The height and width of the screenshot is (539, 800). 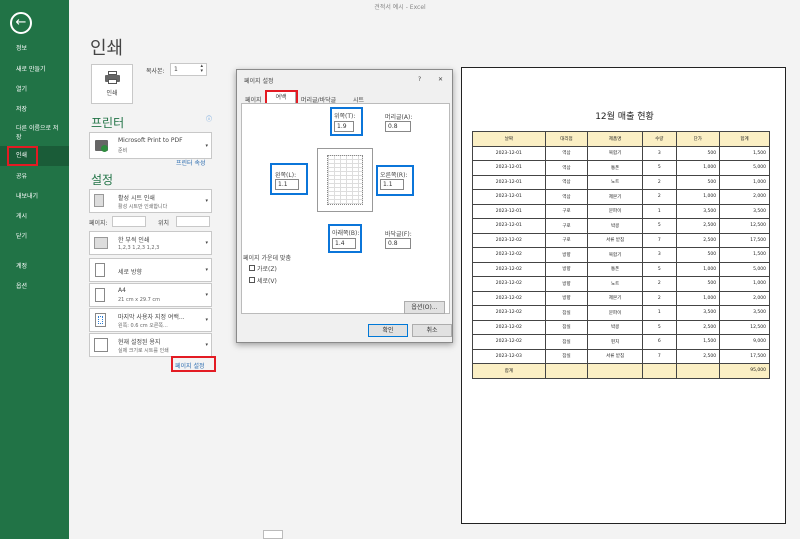 What do you see at coordinates (615, 255) in the screenshot?
I see `table-cell: 복합기` at bounding box center [615, 255].